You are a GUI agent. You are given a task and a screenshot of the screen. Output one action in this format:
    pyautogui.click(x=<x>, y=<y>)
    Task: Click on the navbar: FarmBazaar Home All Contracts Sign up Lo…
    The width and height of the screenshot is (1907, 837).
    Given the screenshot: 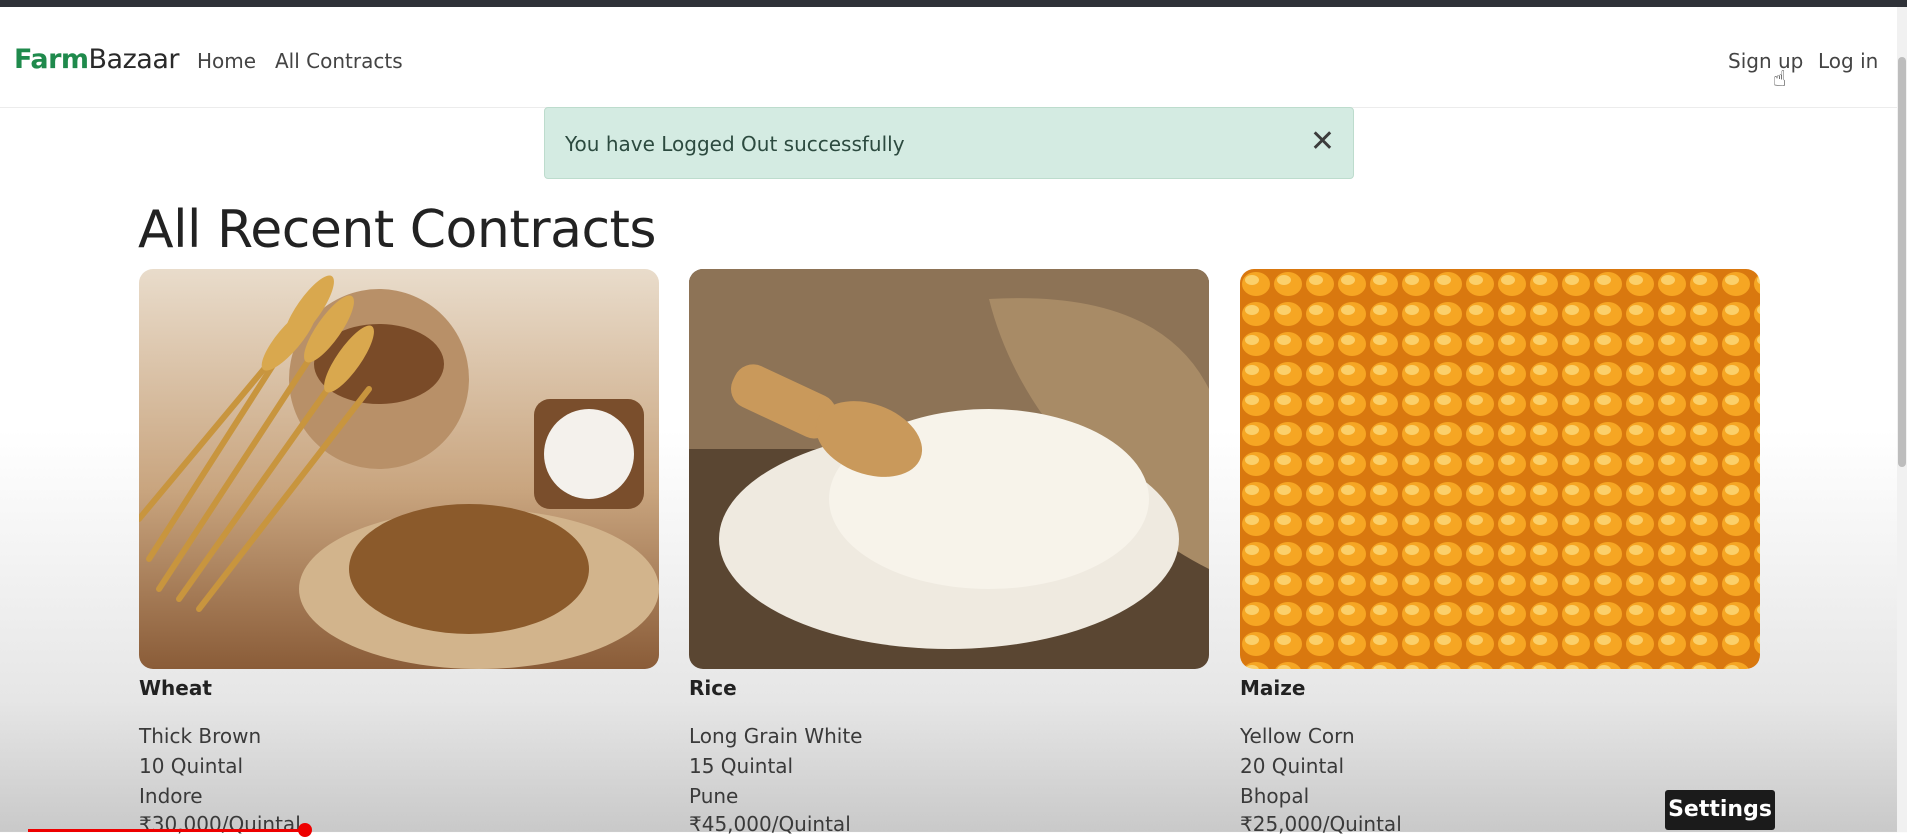 What is the action you would take?
    pyautogui.click(x=948, y=57)
    